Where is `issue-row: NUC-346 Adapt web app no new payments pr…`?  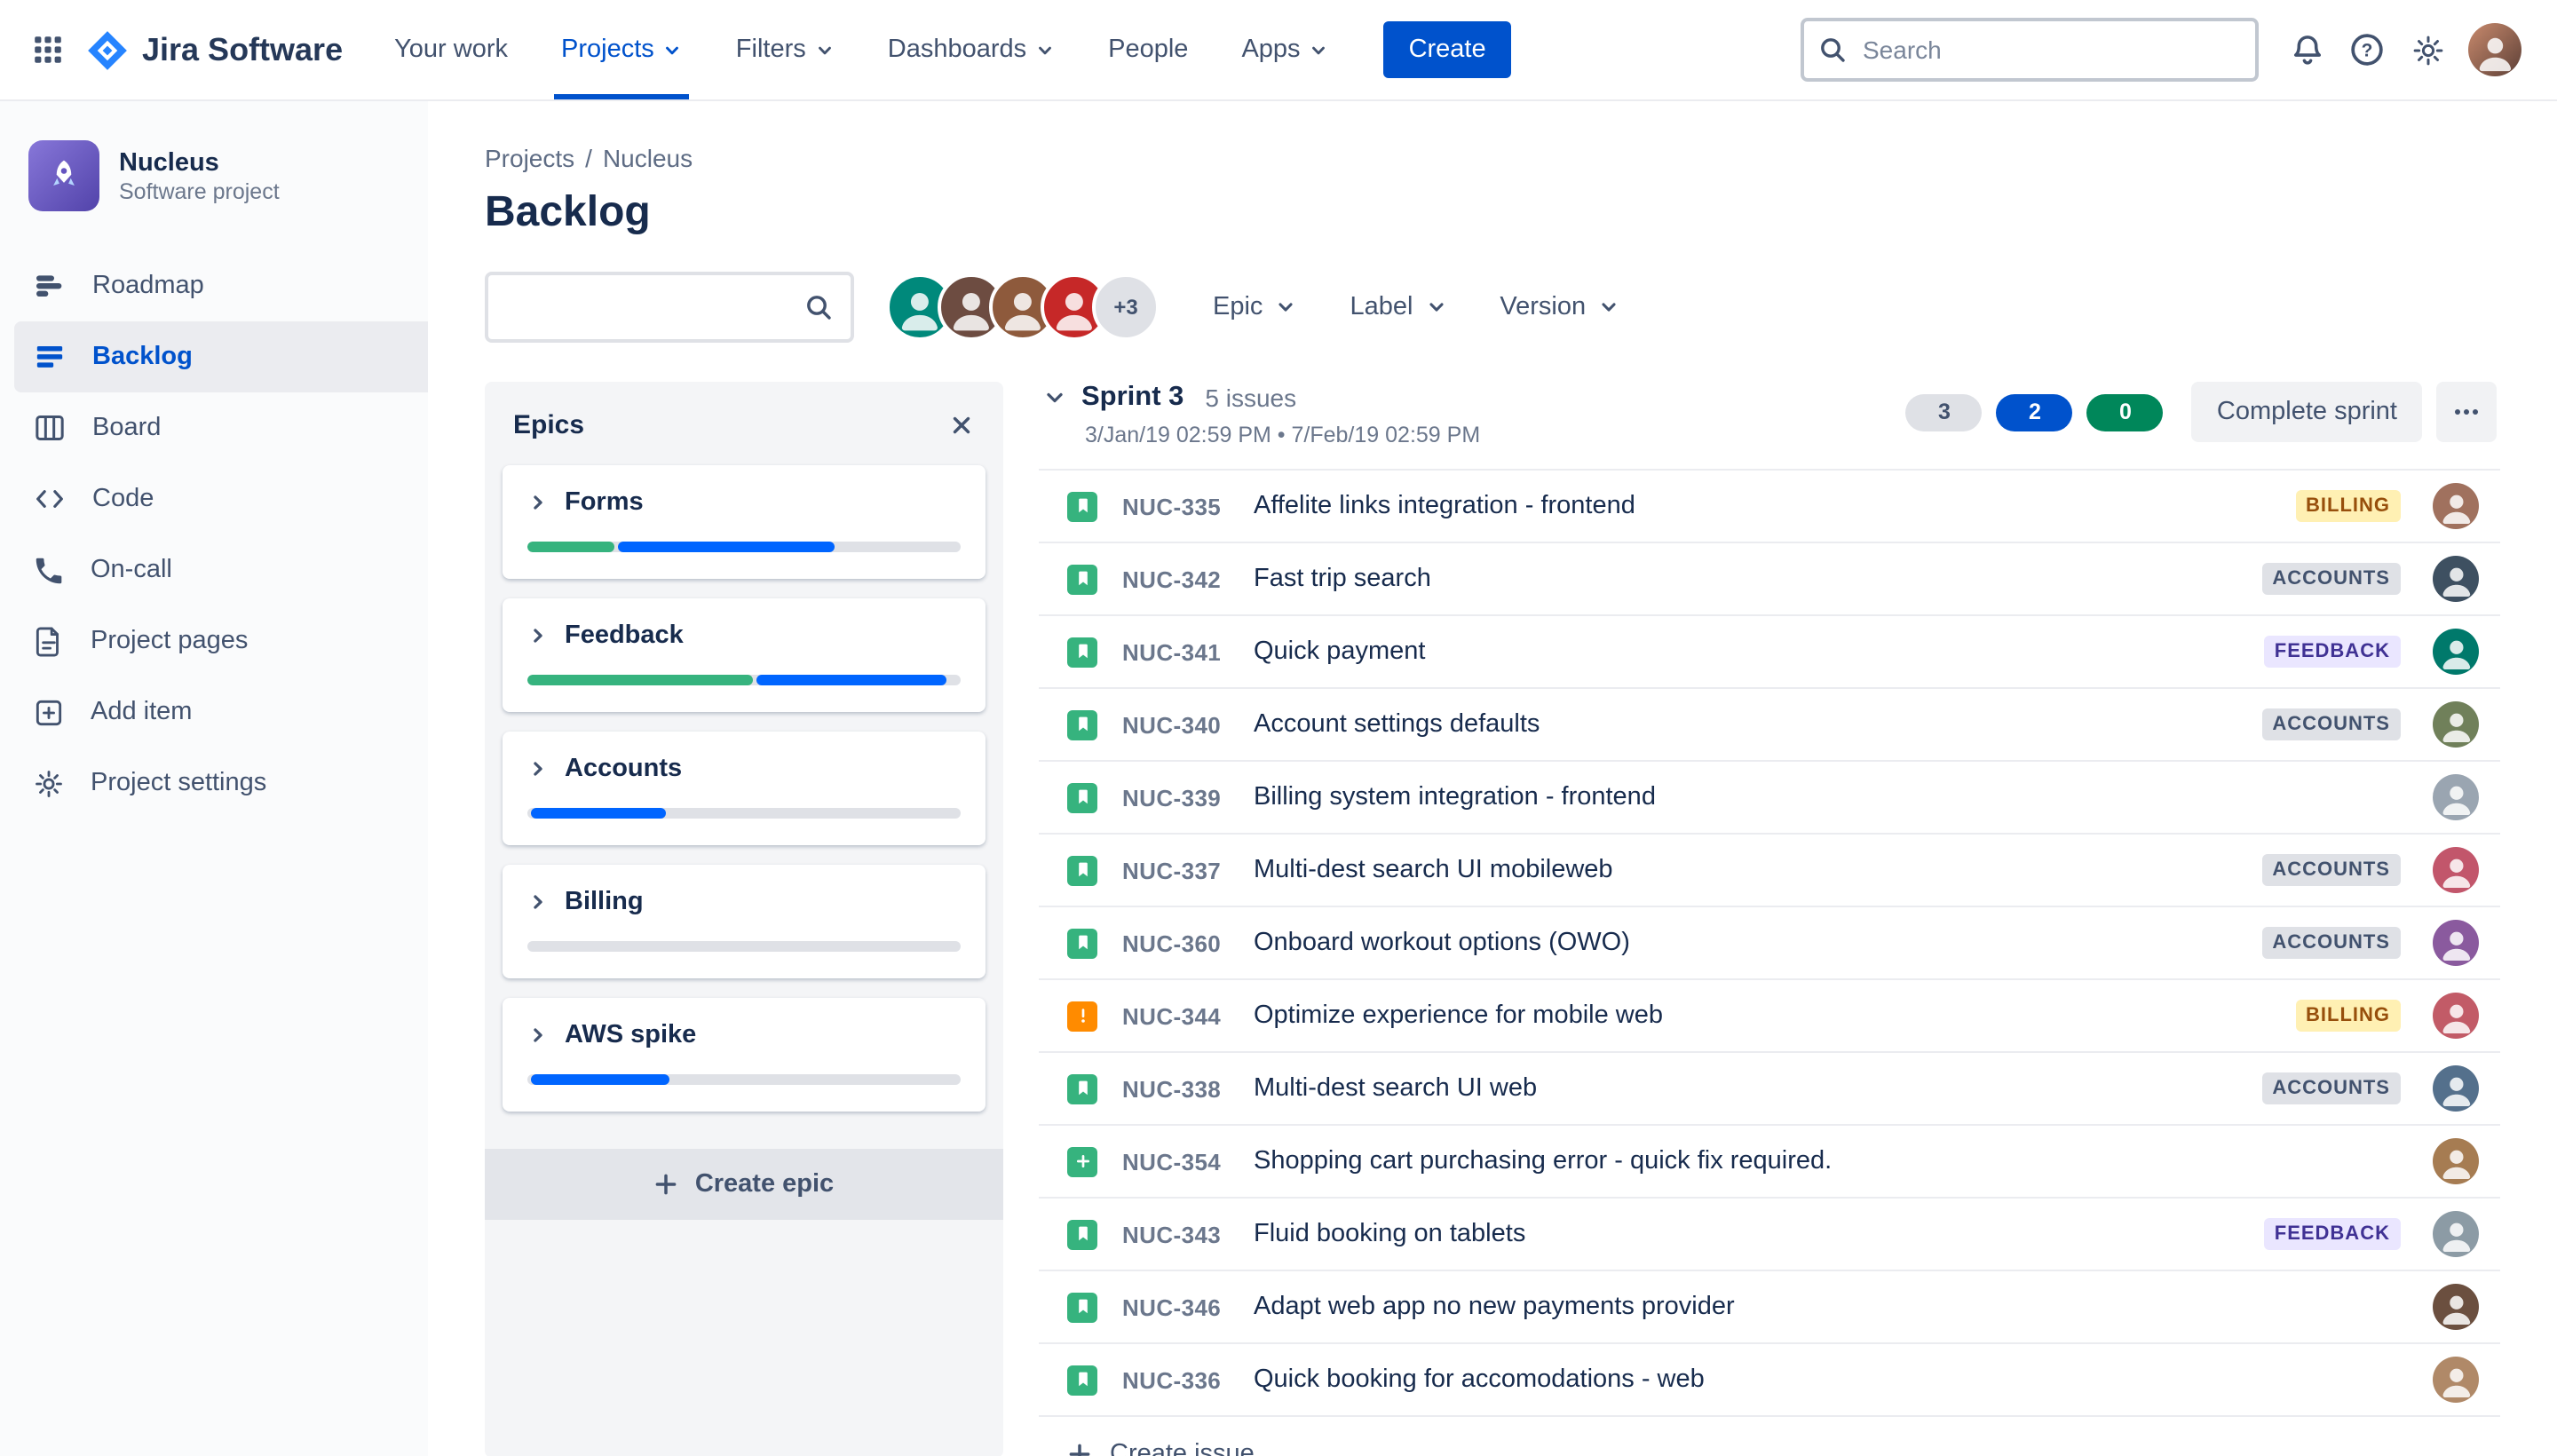 issue-row: NUC-346 Adapt web app no new payments pr… is located at coordinates (1769, 1307).